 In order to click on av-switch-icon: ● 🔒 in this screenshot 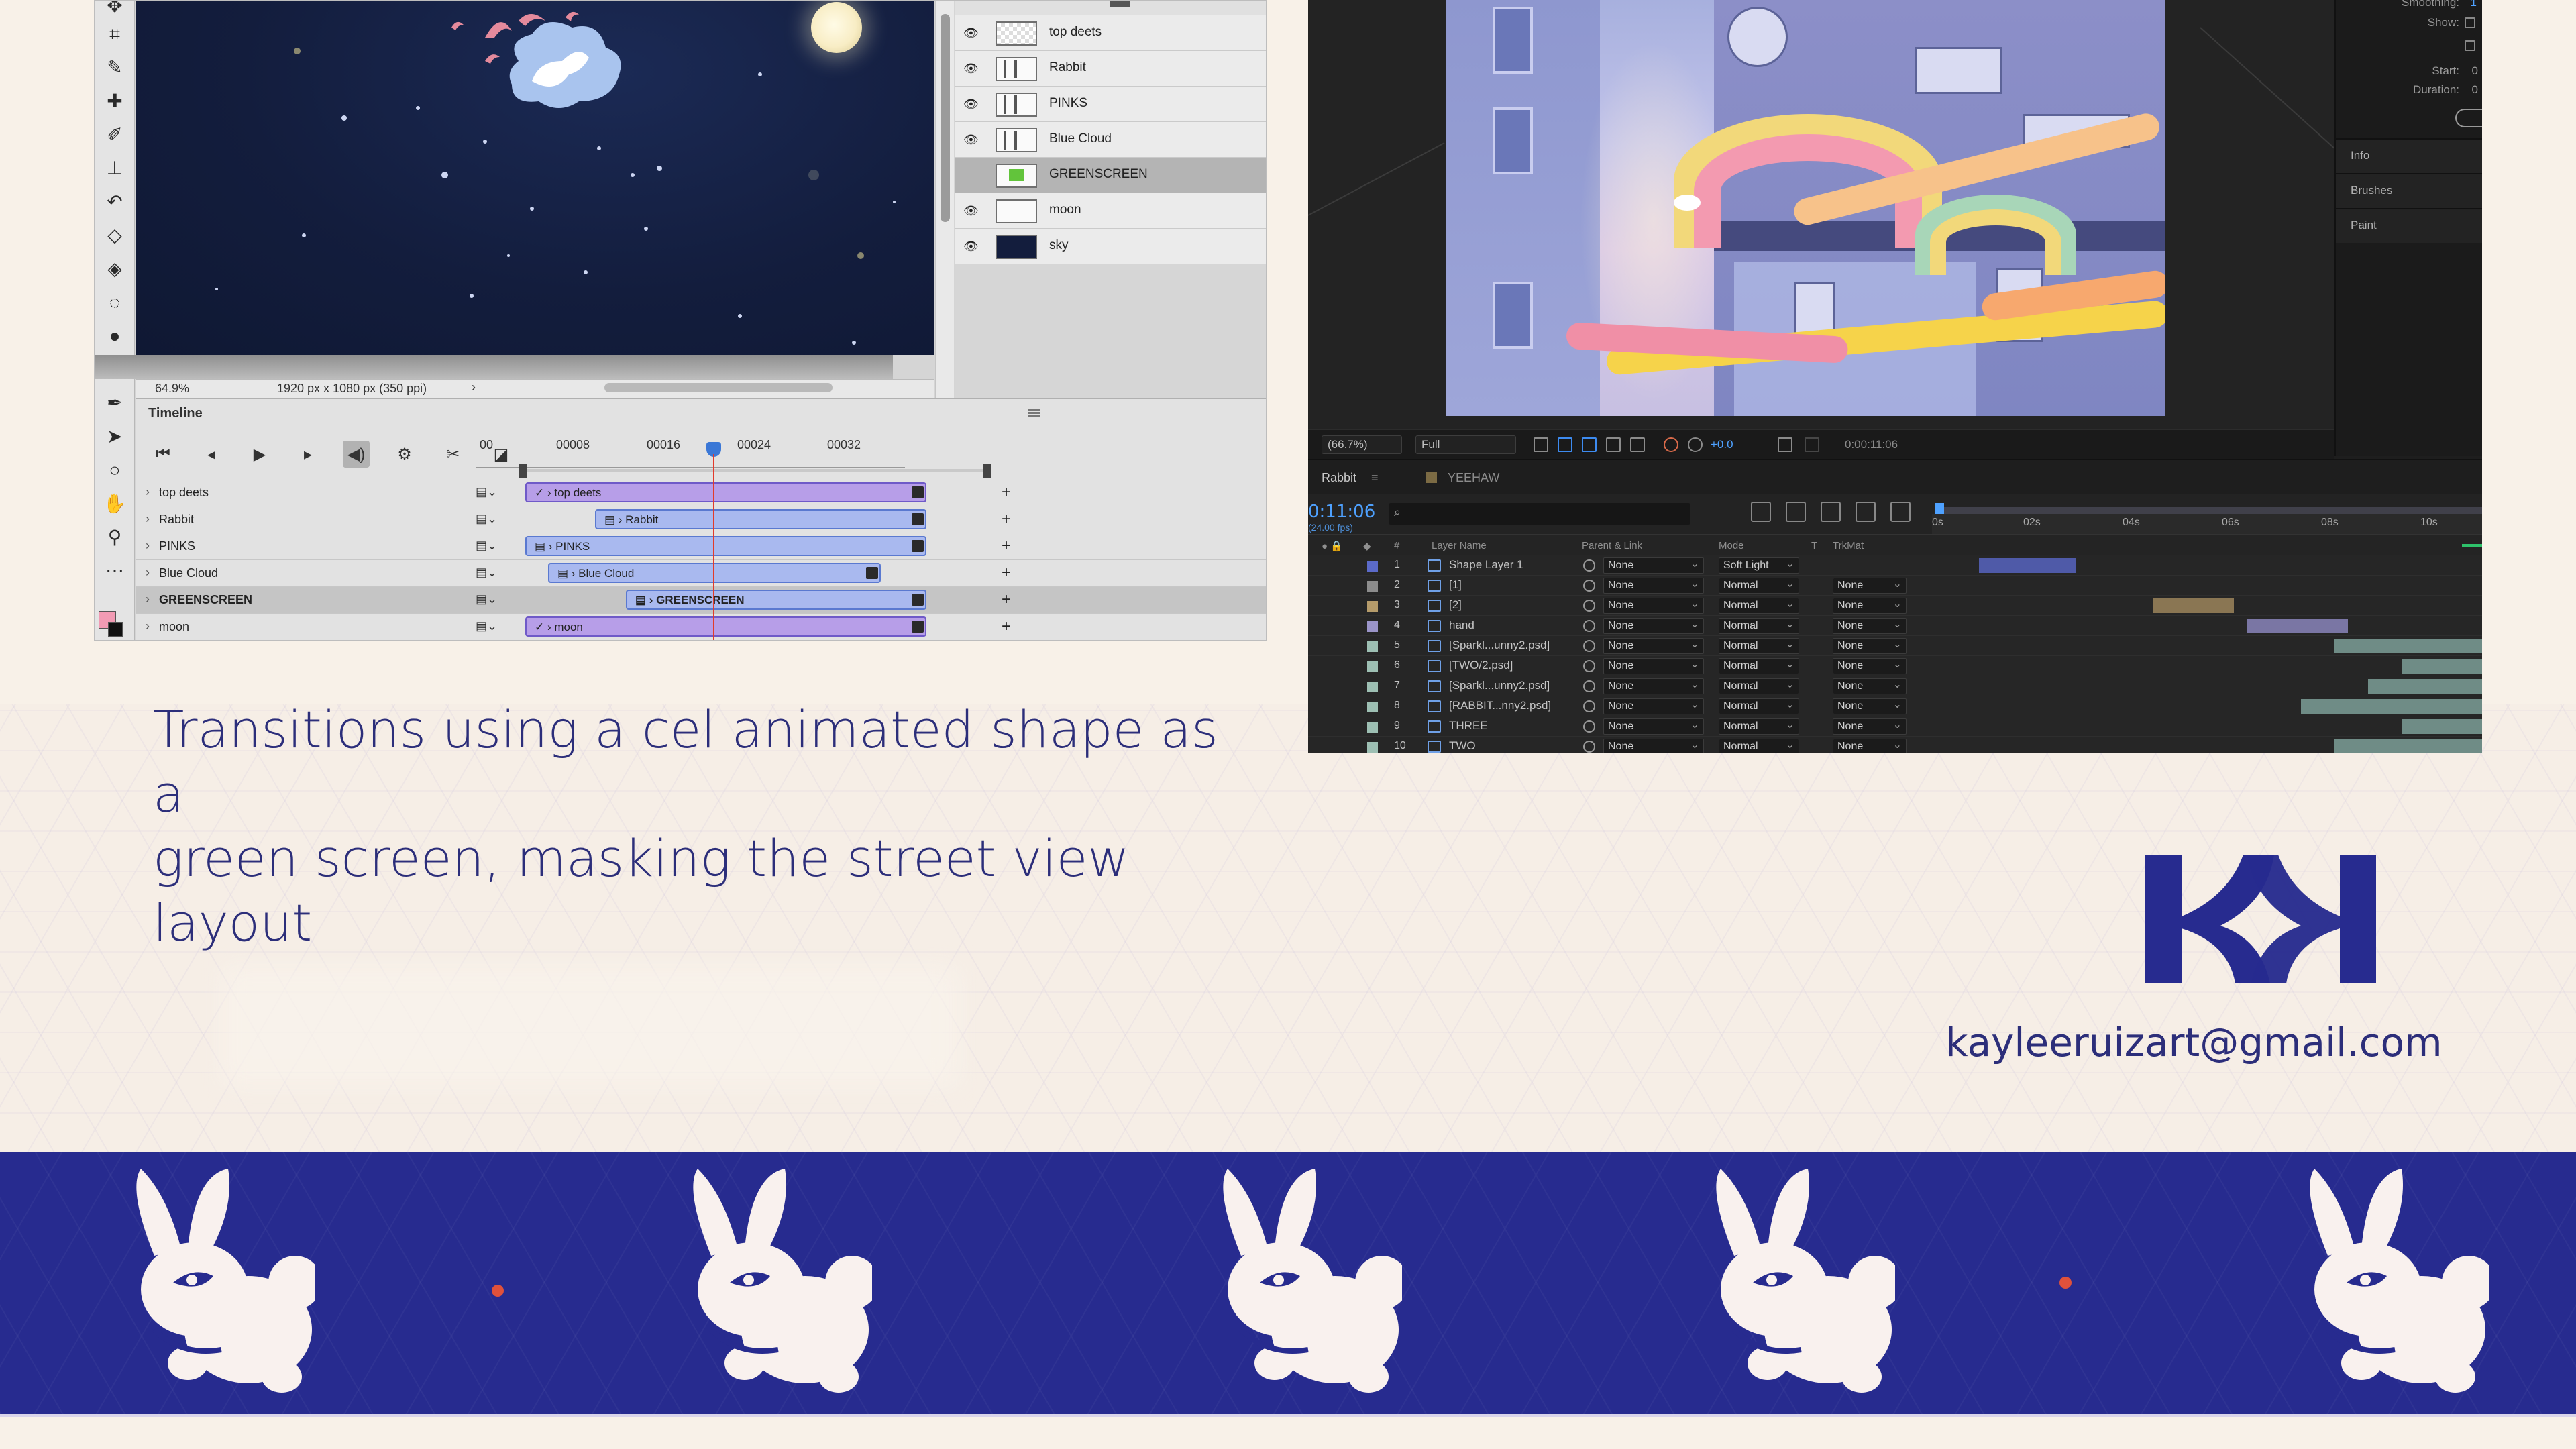, I will do `click(1332, 546)`.